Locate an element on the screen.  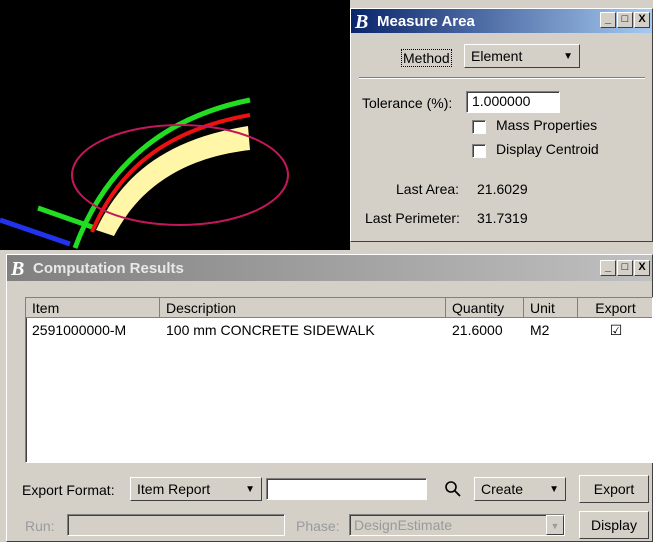
method-label: Method is located at coordinates (426, 58).